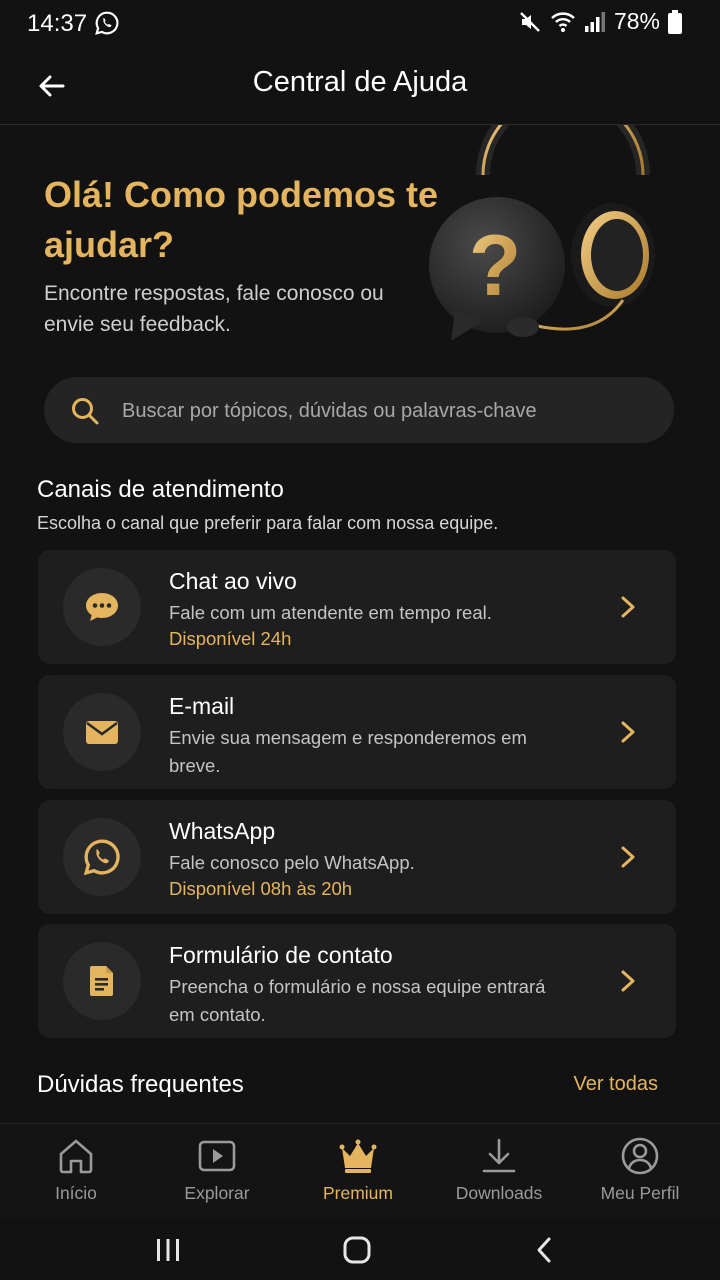  I want to click on download-icon, so click(499, 1155).